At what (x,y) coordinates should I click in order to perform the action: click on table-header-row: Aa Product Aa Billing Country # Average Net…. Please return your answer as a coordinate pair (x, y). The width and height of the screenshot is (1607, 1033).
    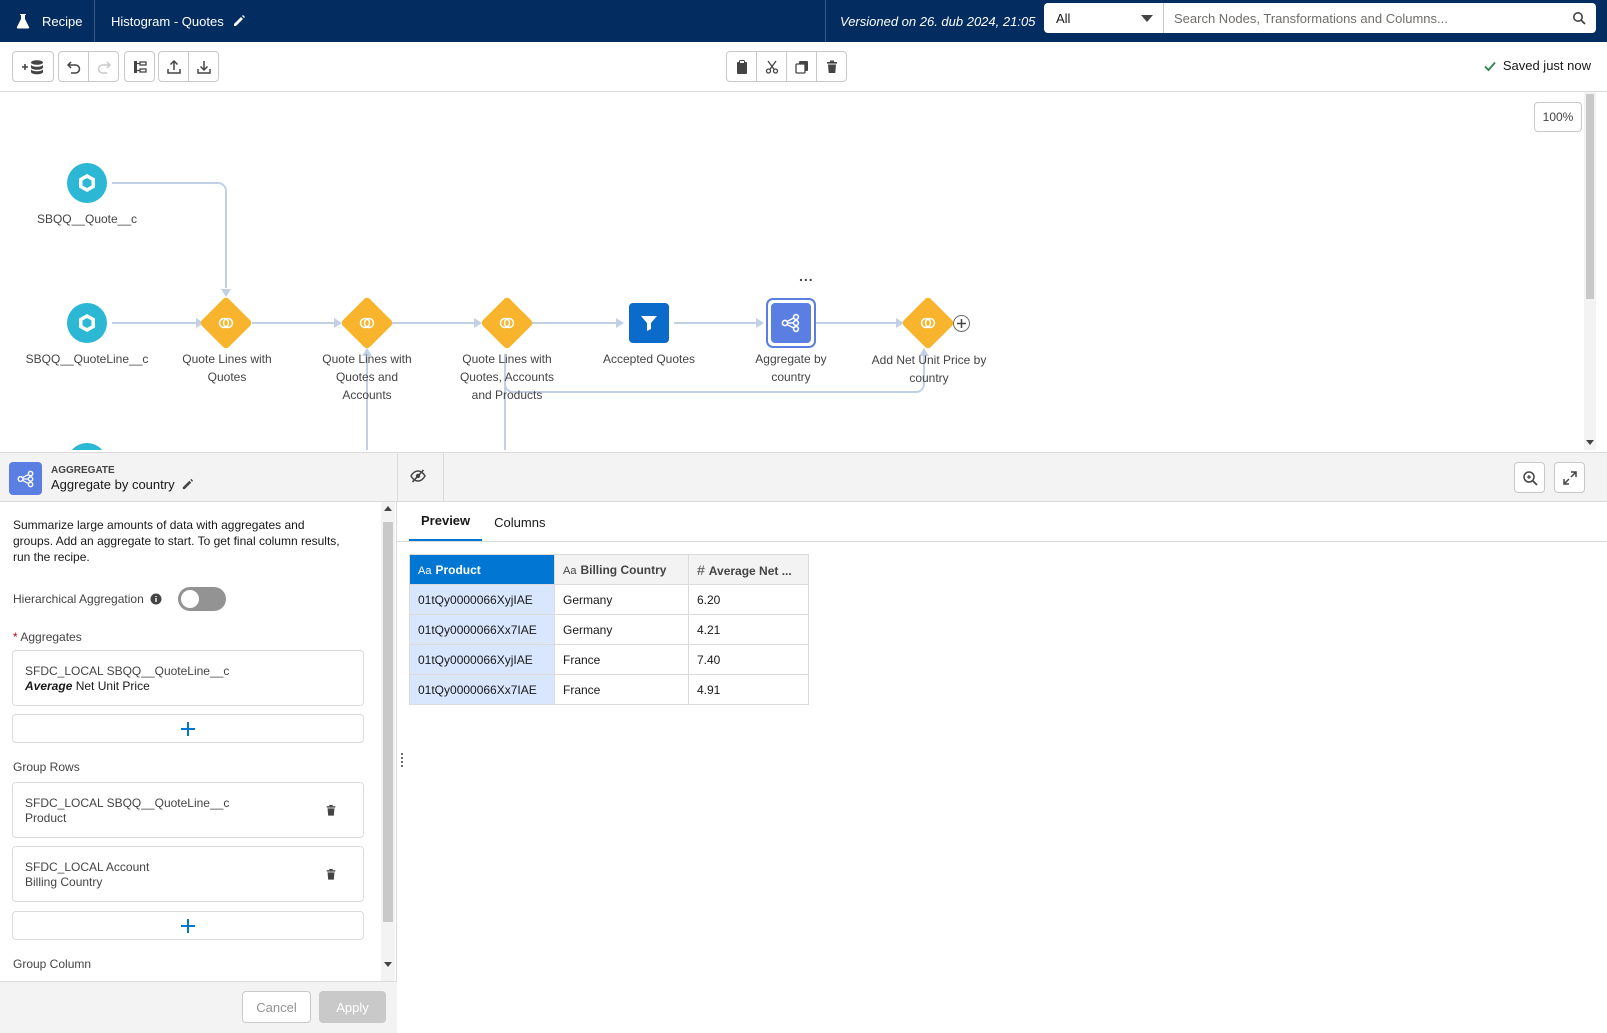
    Looking at the image, I should click on (609, 569).